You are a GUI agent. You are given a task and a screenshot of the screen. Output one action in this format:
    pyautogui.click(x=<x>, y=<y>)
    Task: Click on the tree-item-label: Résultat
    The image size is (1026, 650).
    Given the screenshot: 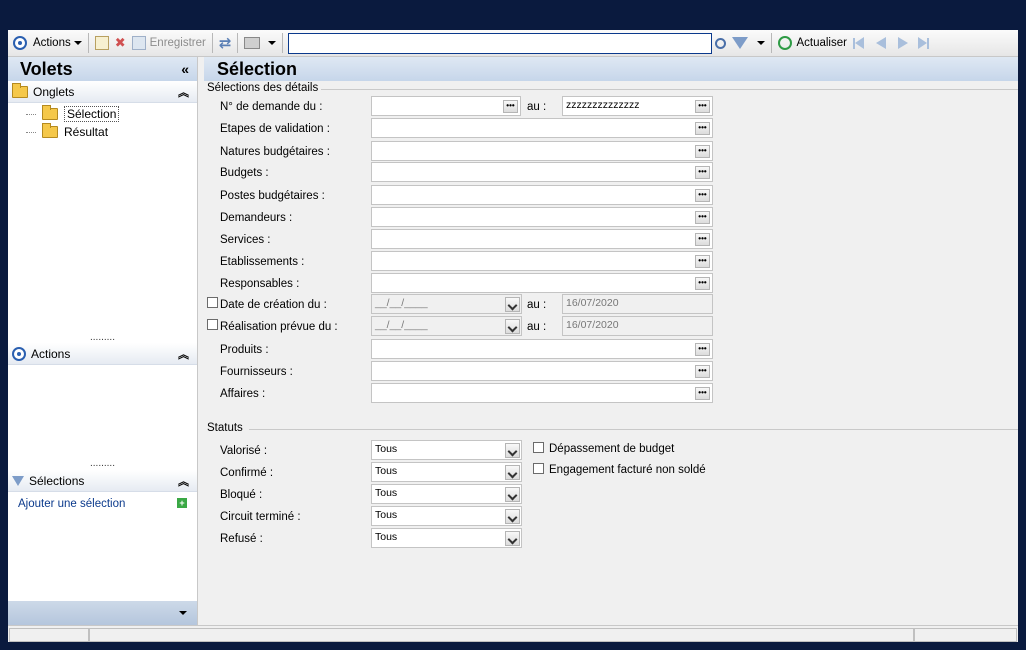 What is the action you would take?
    pyautogui.click(x=86, y=132)
    